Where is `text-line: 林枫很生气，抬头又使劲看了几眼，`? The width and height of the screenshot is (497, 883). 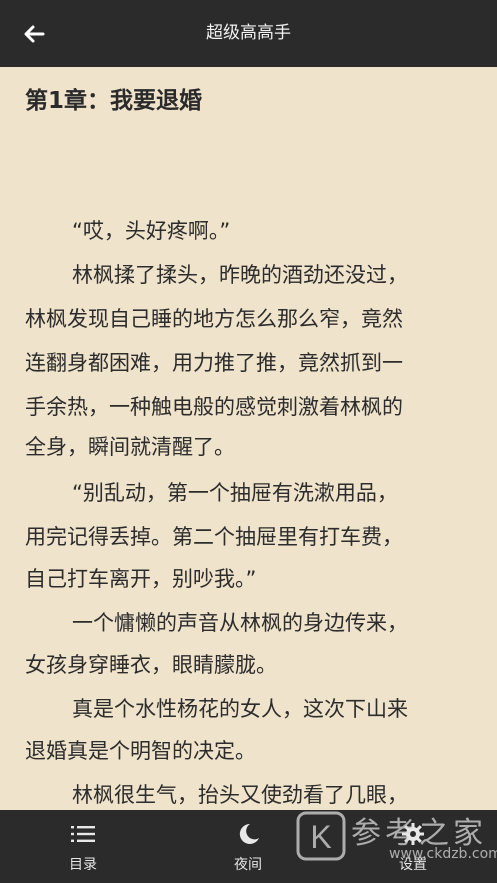 text-line: 林枫很生气，抬头又使劲看了几眼， is located at coordinates (240, 795).